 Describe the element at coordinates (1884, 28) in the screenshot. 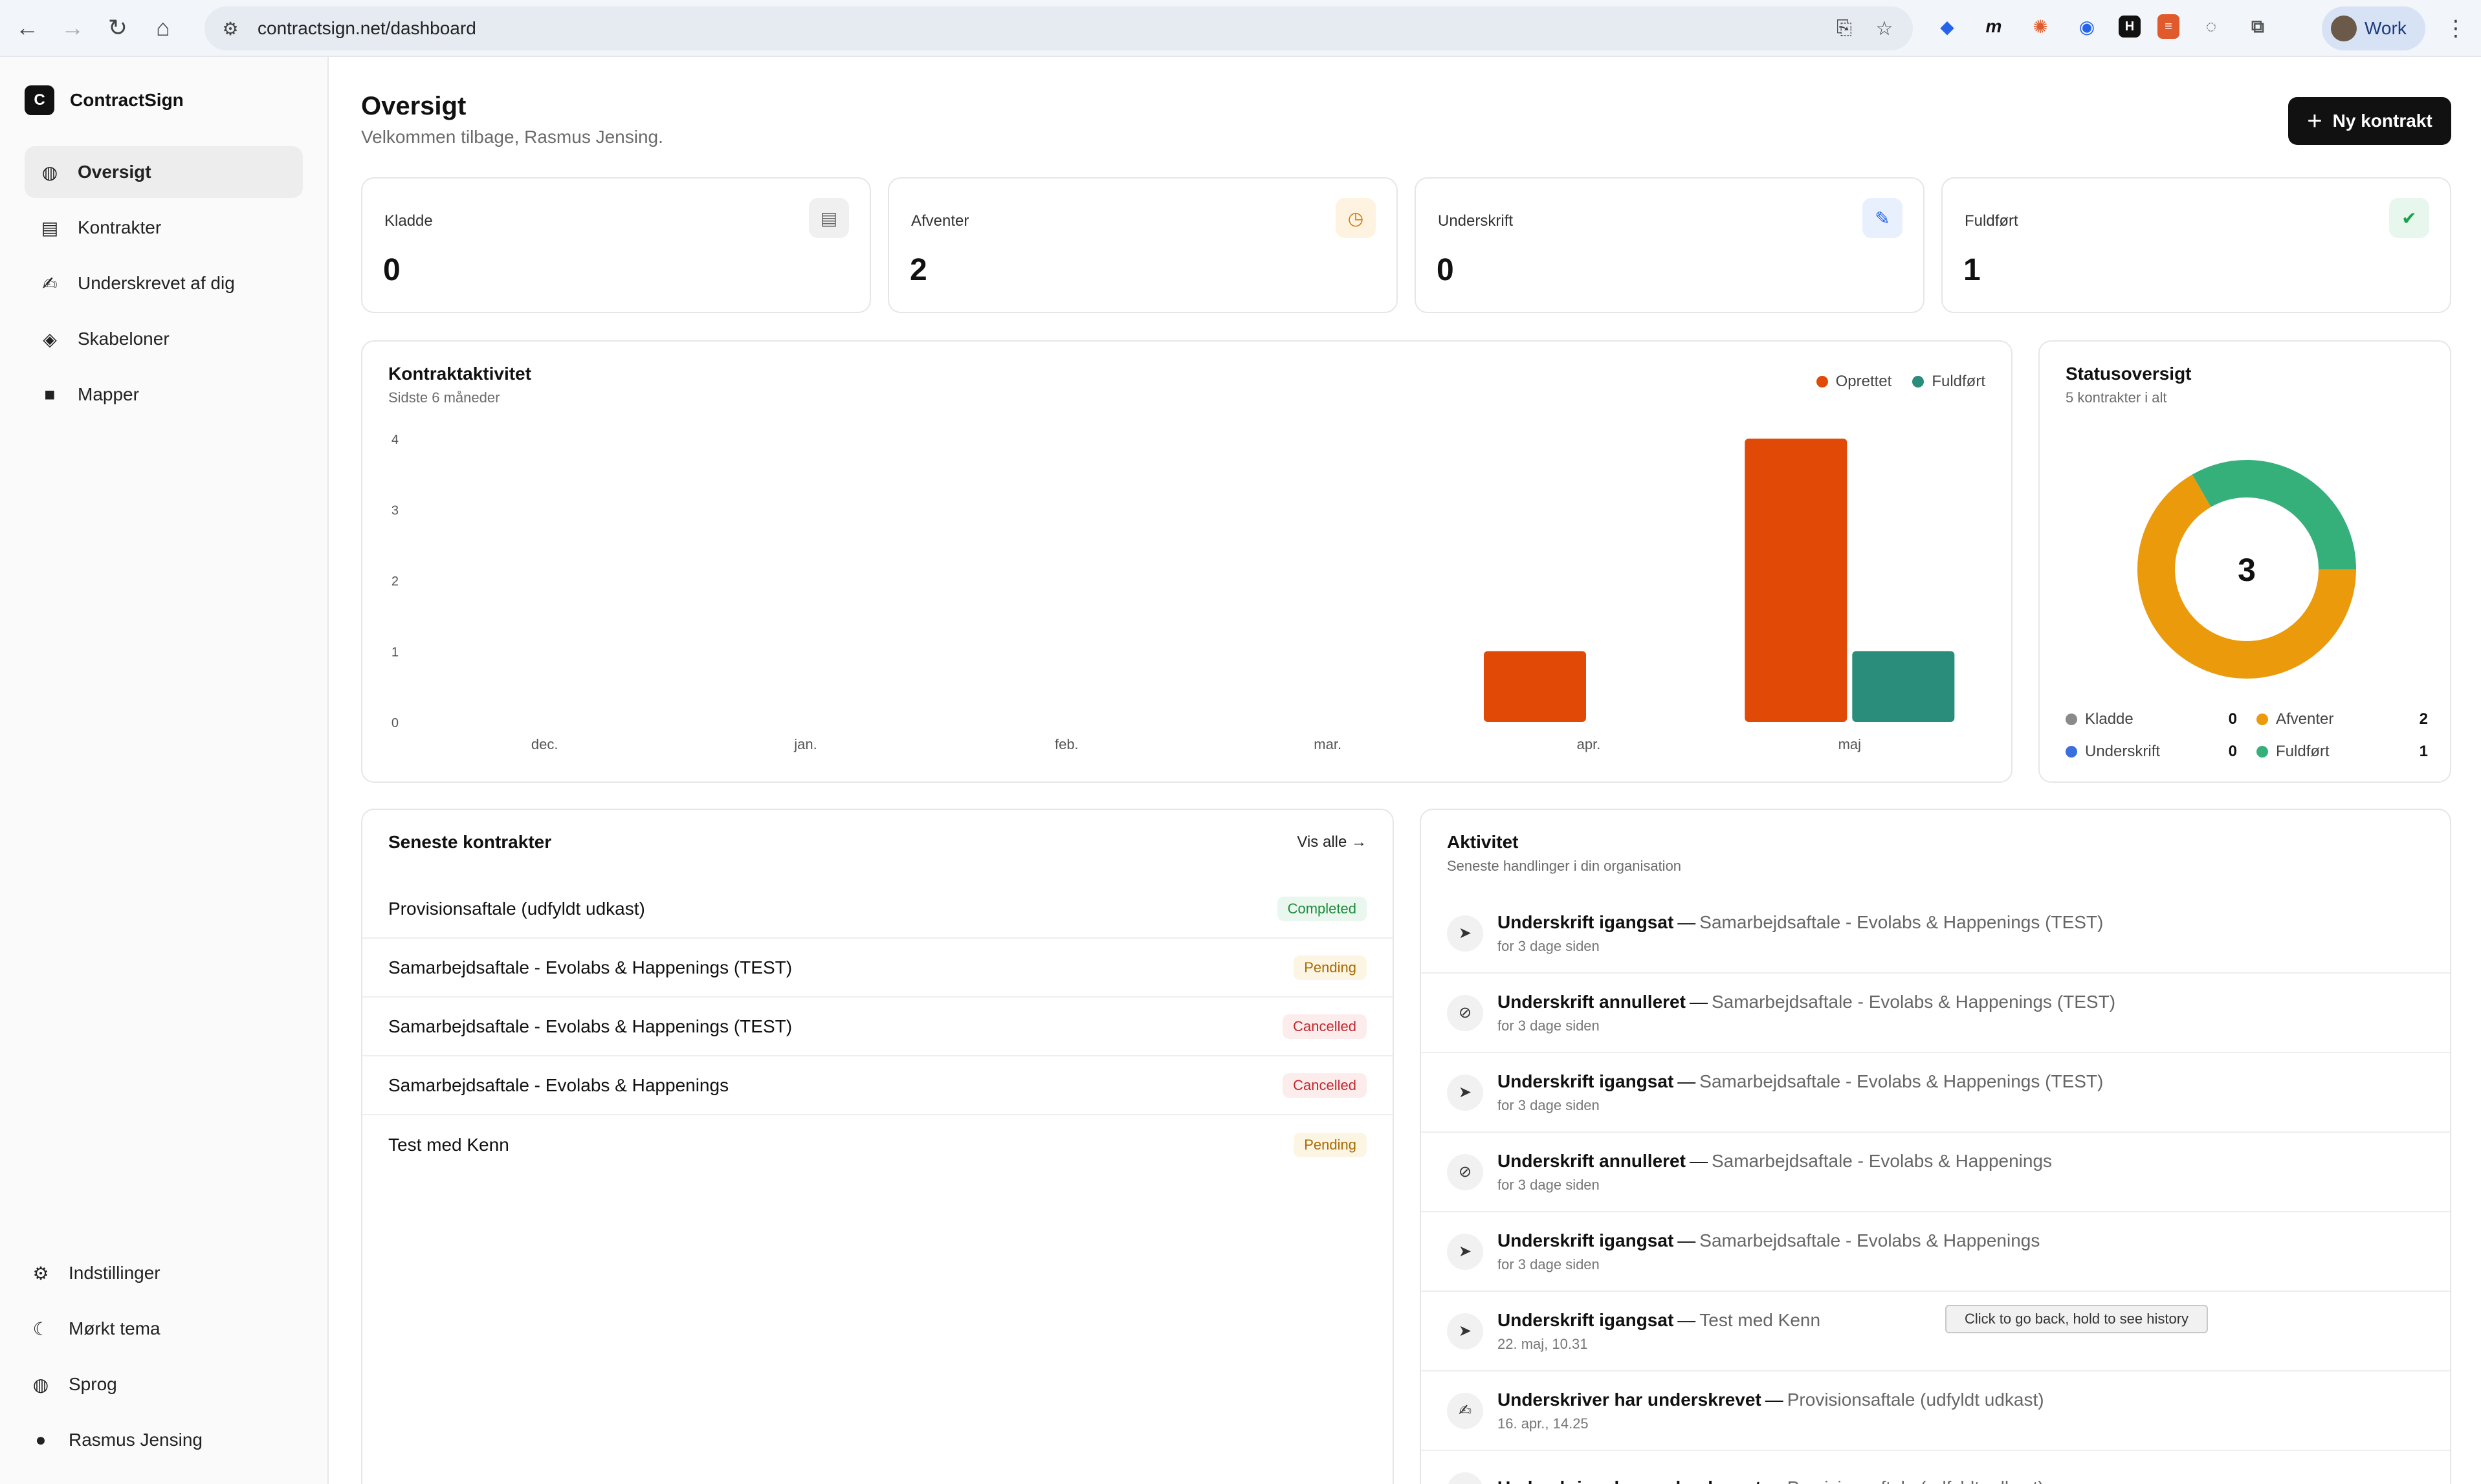

I see `bookmark-star-icon: ☆` at that location.